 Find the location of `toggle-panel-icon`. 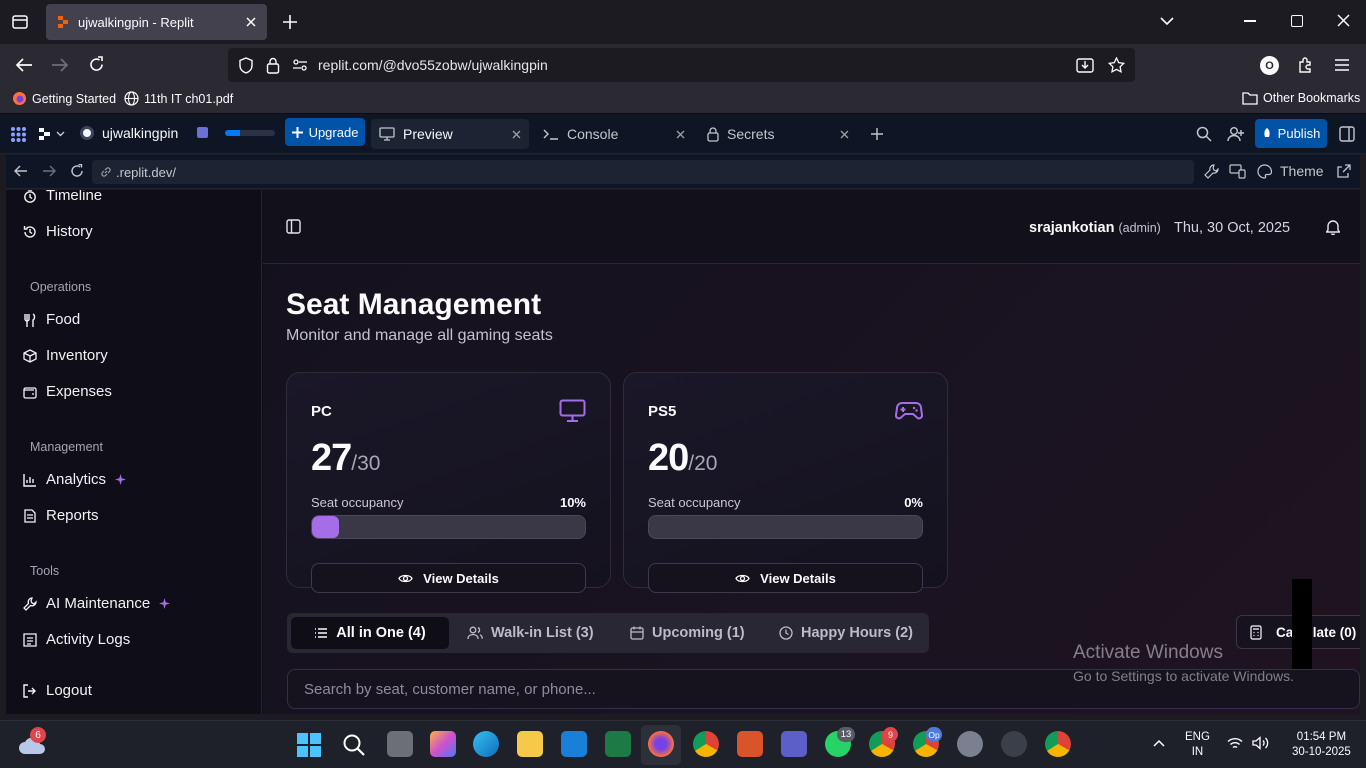

toggle-panel-icon is located at coordinates (1347, 134).